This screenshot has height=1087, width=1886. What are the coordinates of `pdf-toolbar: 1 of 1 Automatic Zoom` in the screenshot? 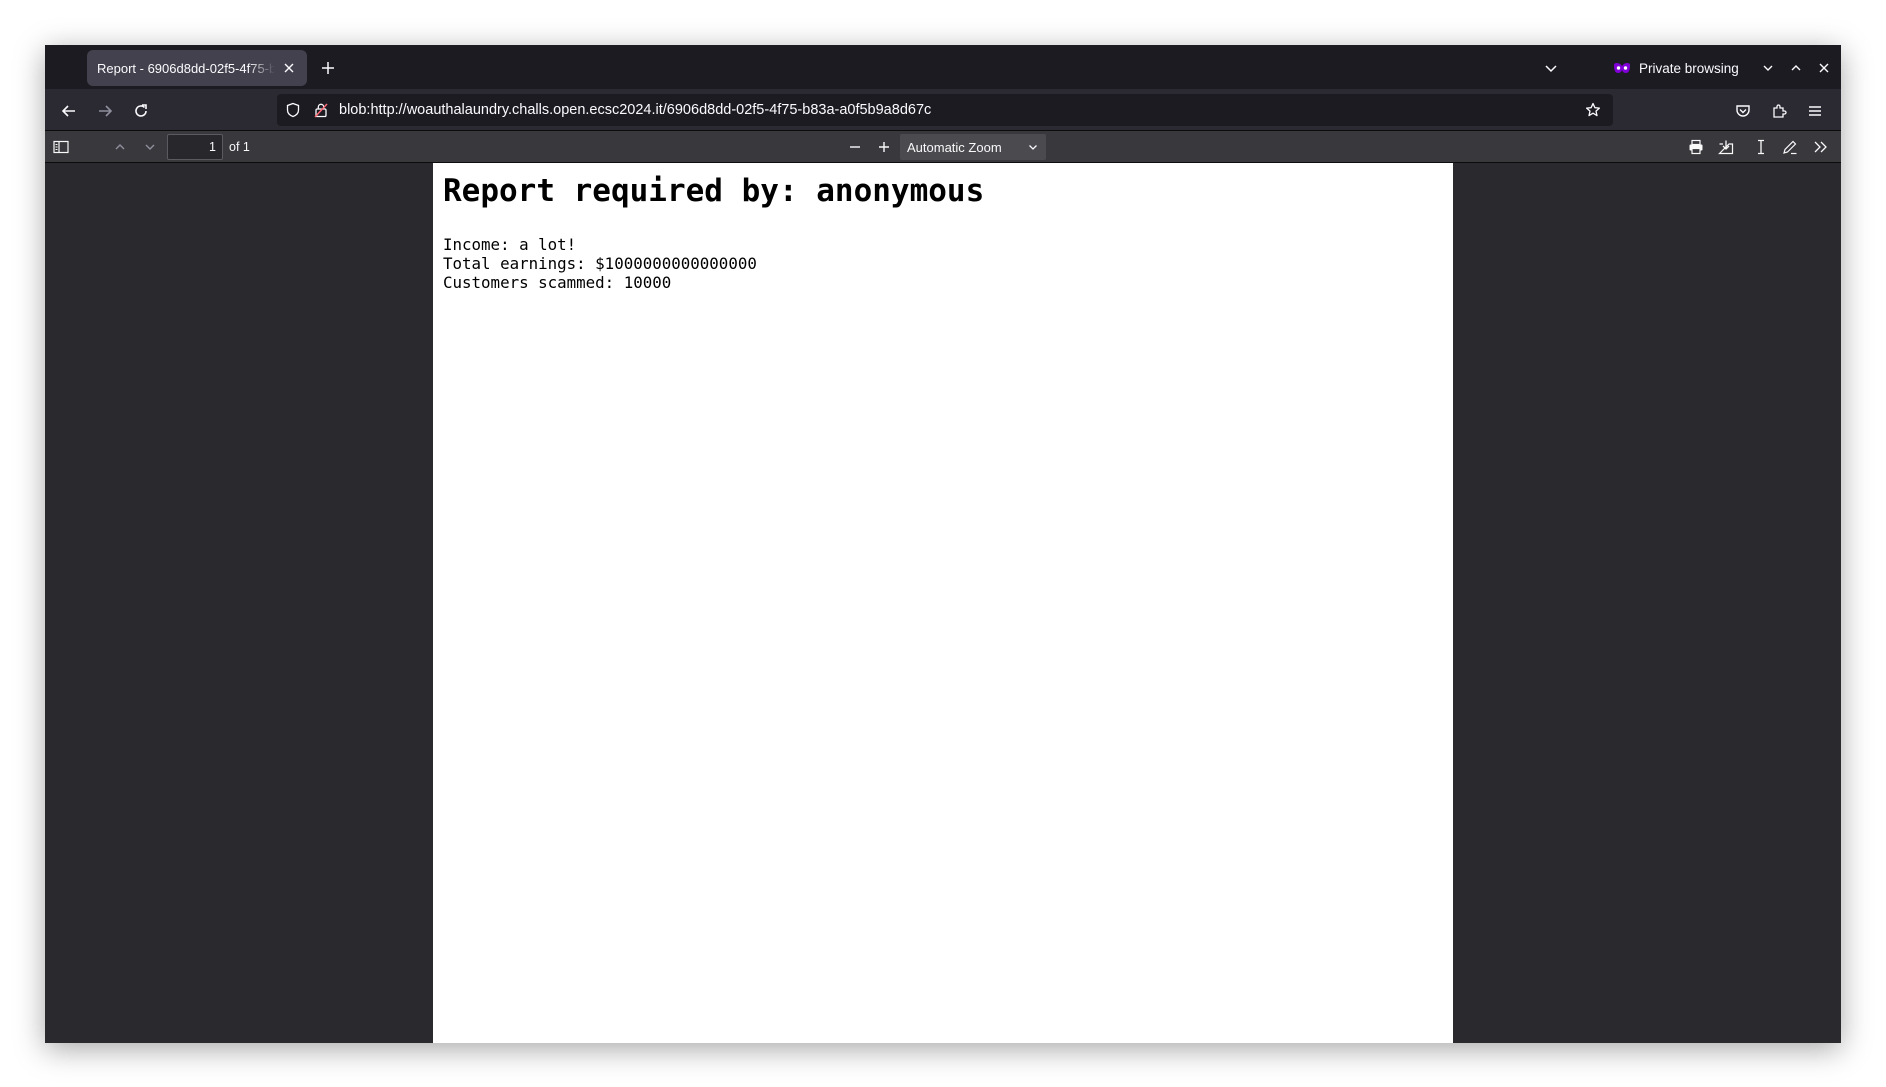 It's located at (943, 147).